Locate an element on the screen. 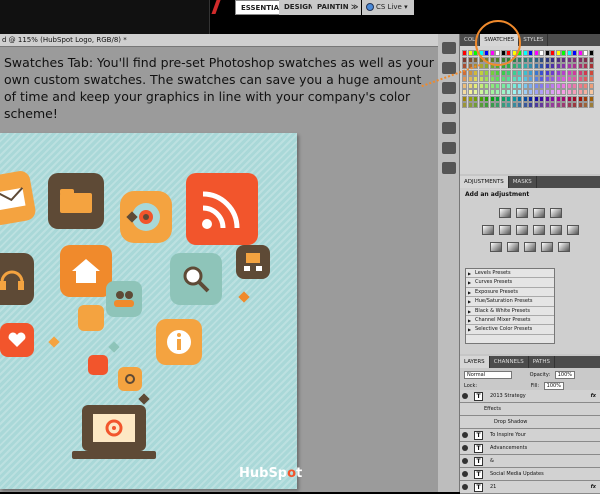 The height and width of the screenshot is (494, 600). selective-color-icon is located at coordinates (564, 247).